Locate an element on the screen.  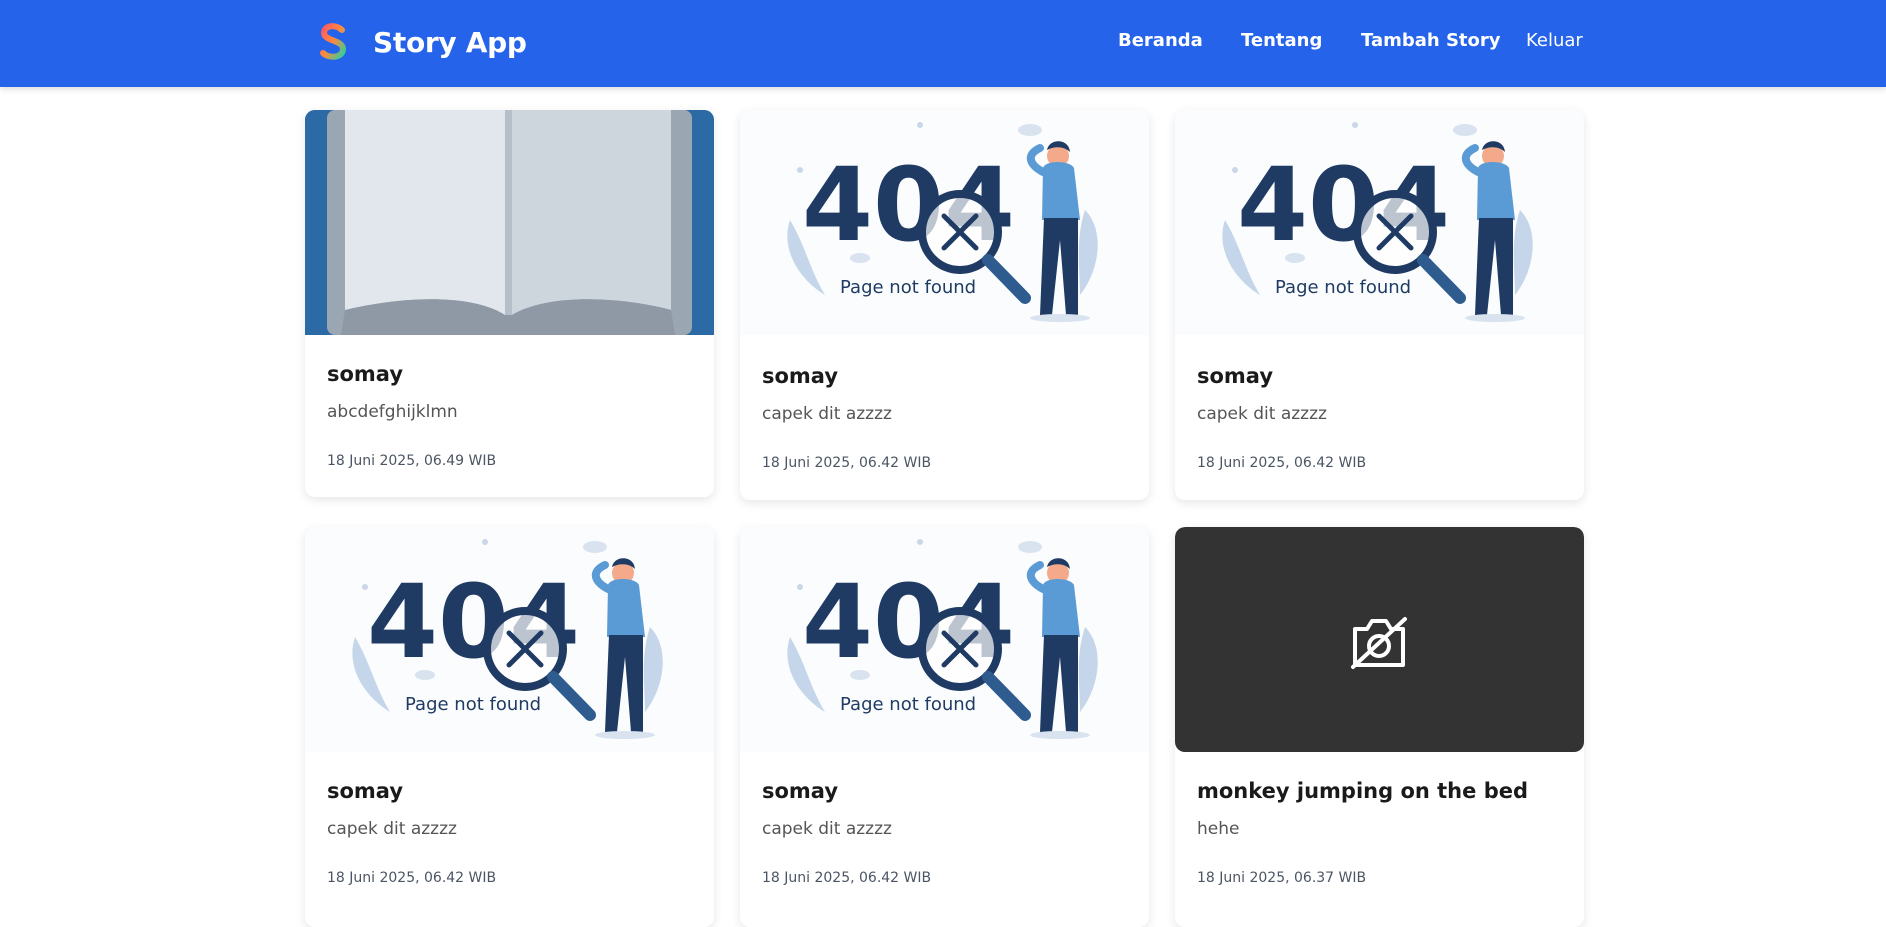
story-date: 18 Juni 2025, 06.37 WIB is located at coordinates (1282, 878).